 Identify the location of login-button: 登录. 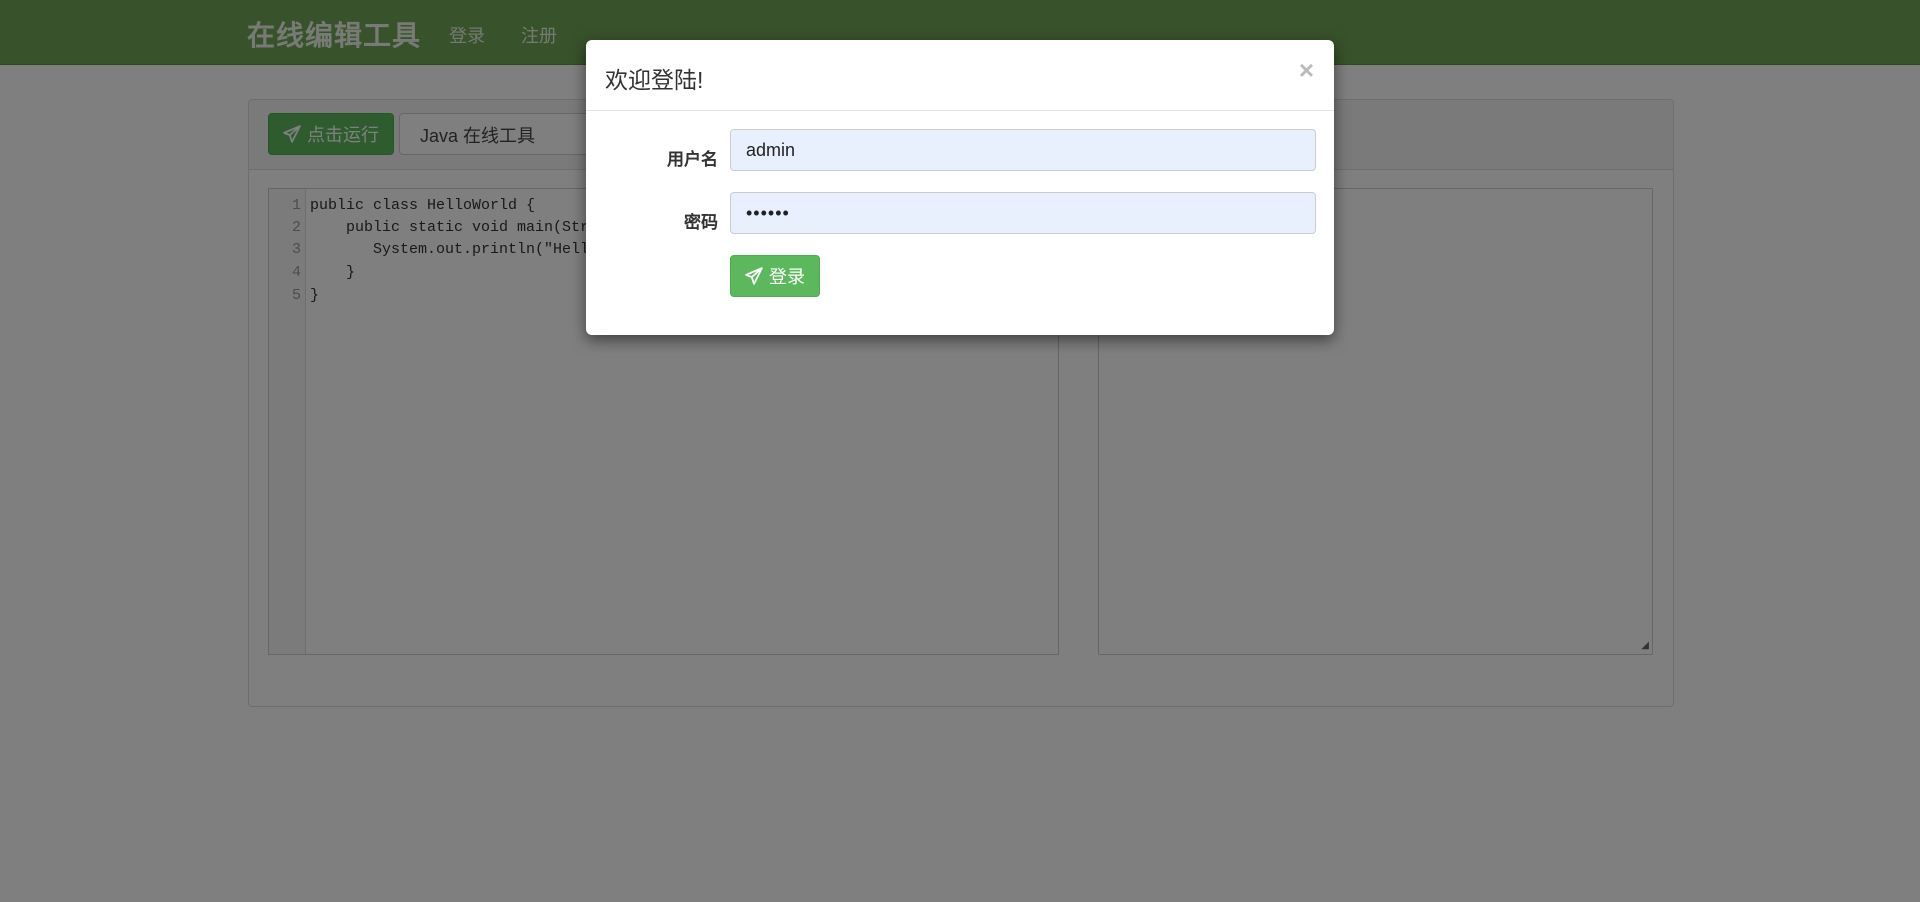
(775, 276).